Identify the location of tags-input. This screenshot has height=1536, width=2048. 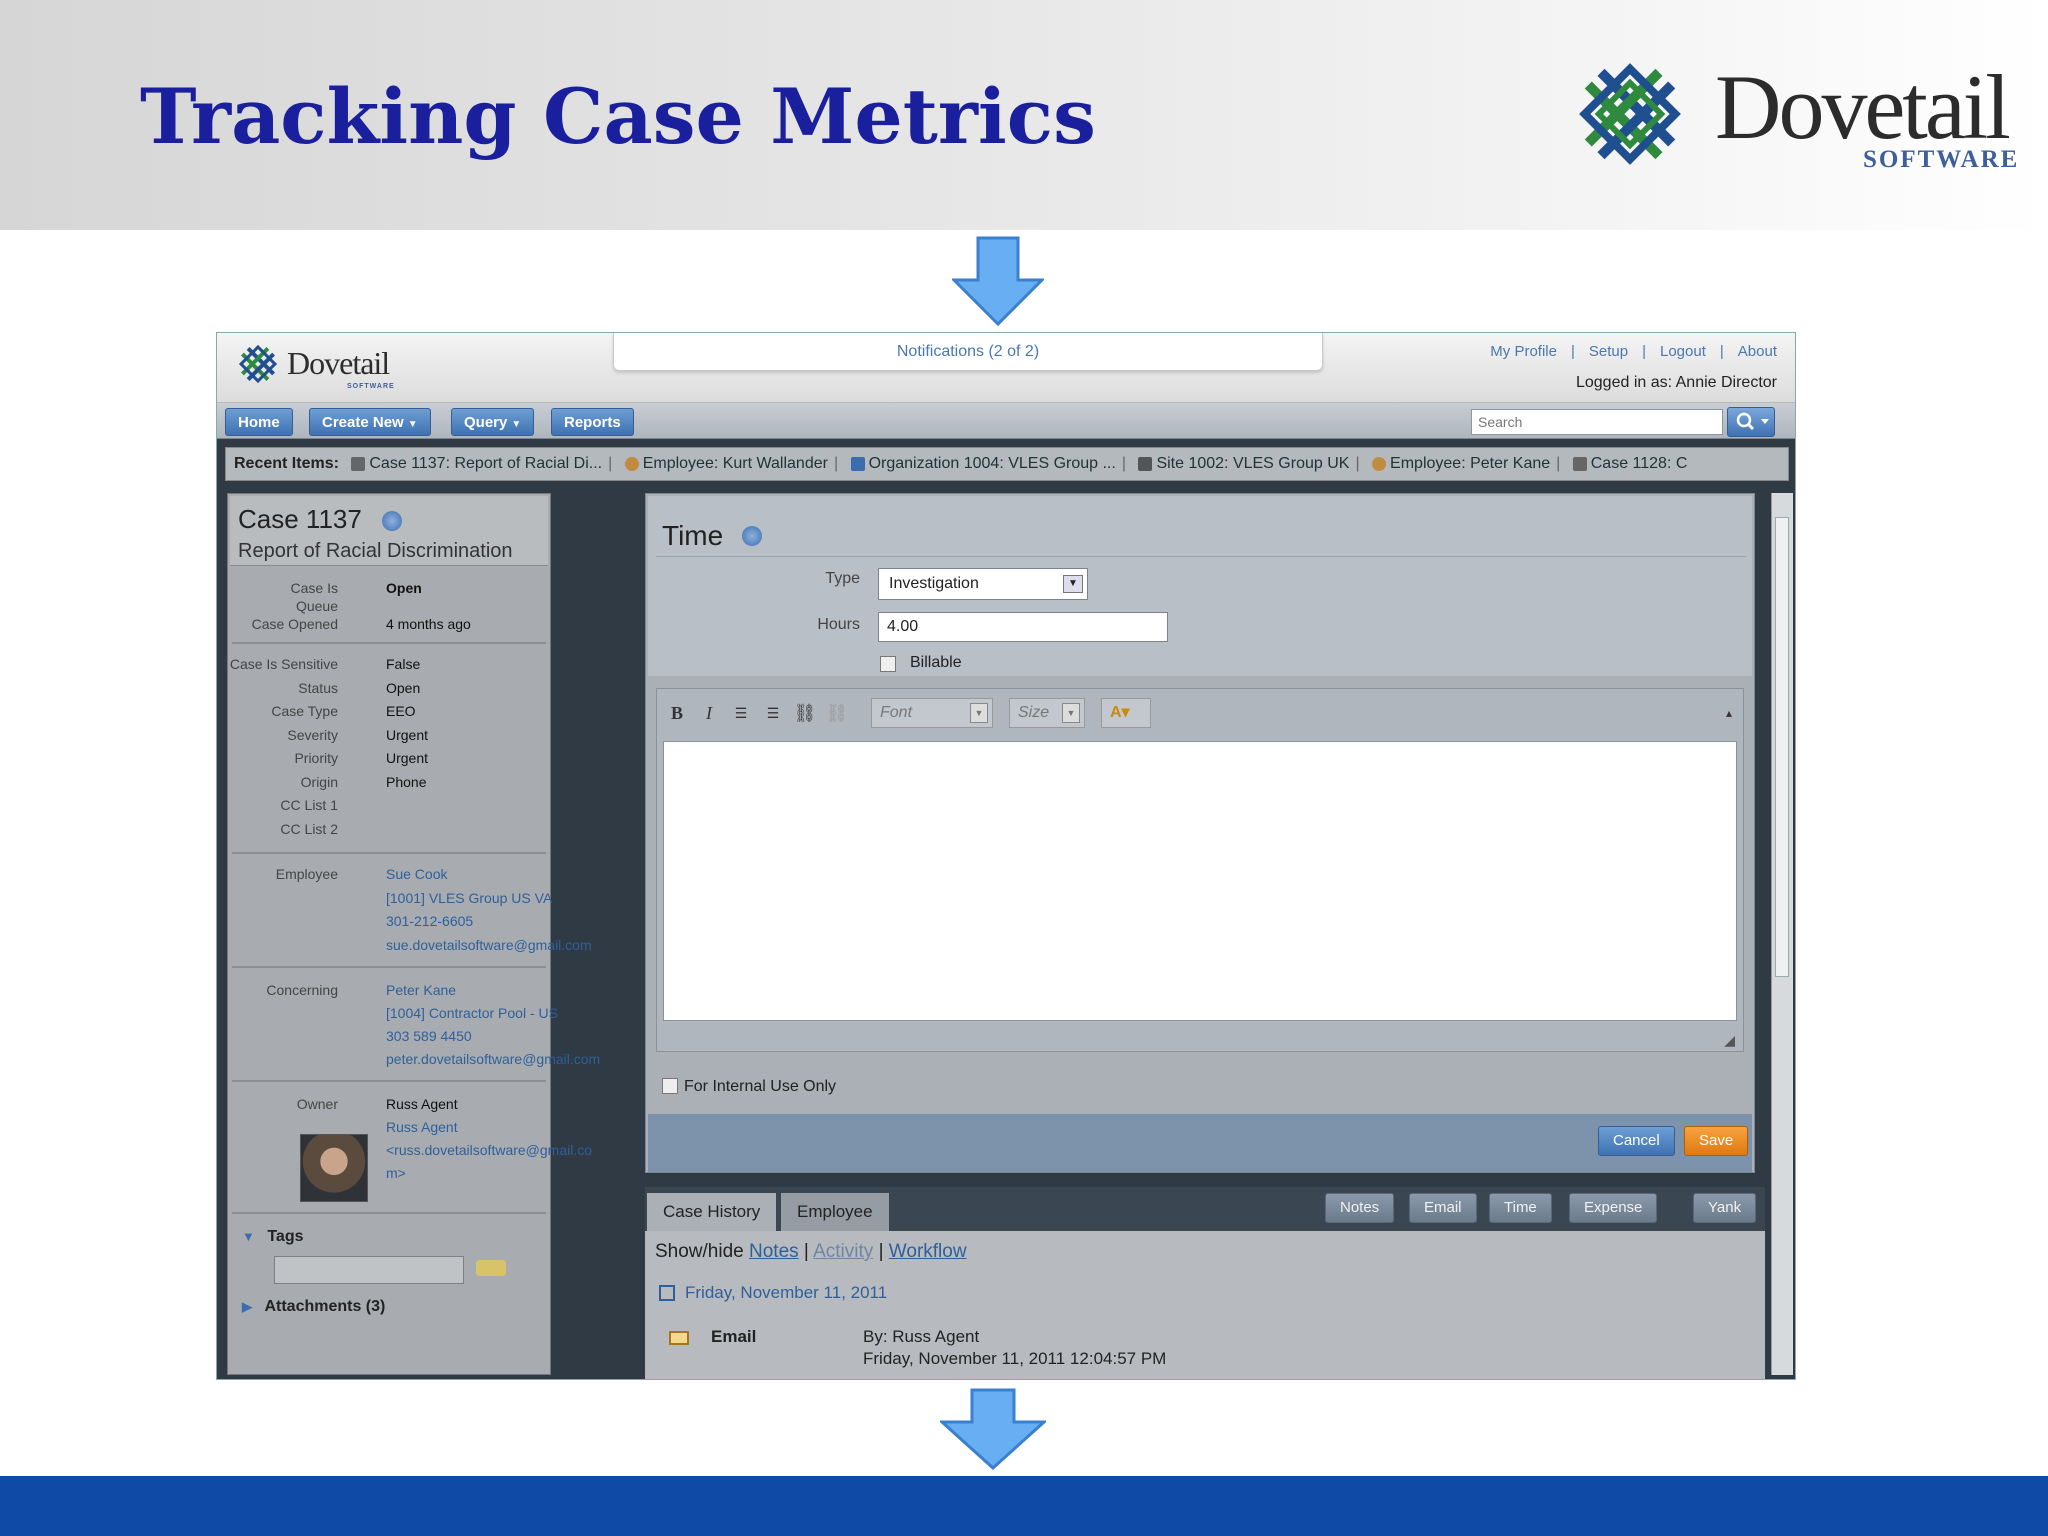
(369, 1270).